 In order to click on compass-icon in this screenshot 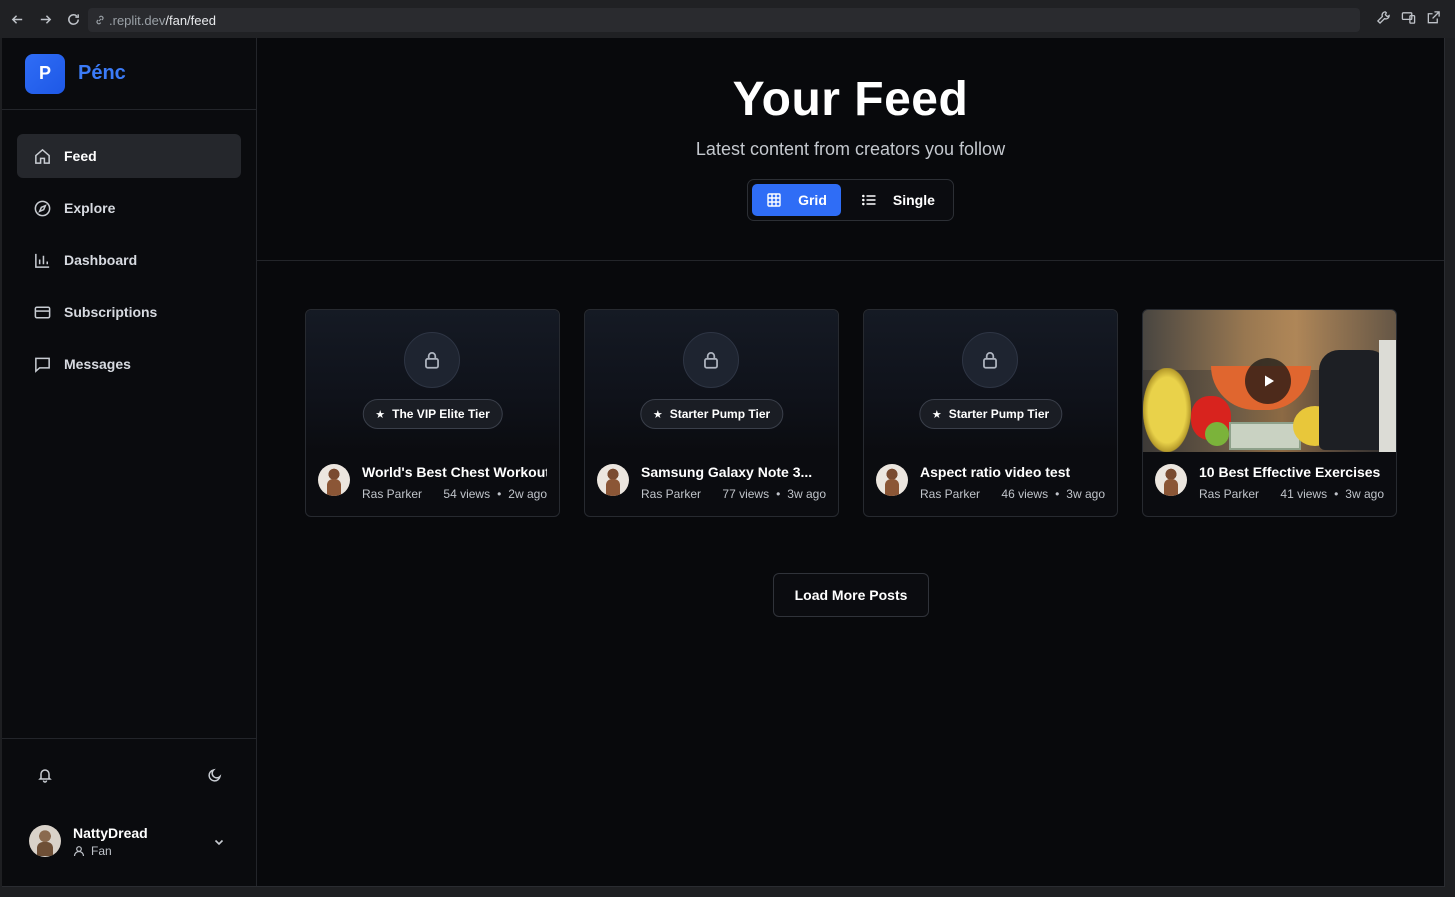, I will do `click(42, 208)`.